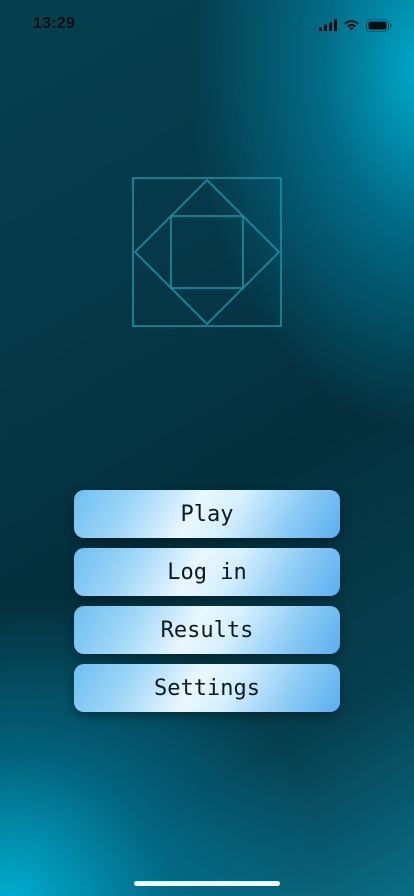 The height and width of the screenshot is (896, 414). I want to click on home-indicator, so click(207, 883).